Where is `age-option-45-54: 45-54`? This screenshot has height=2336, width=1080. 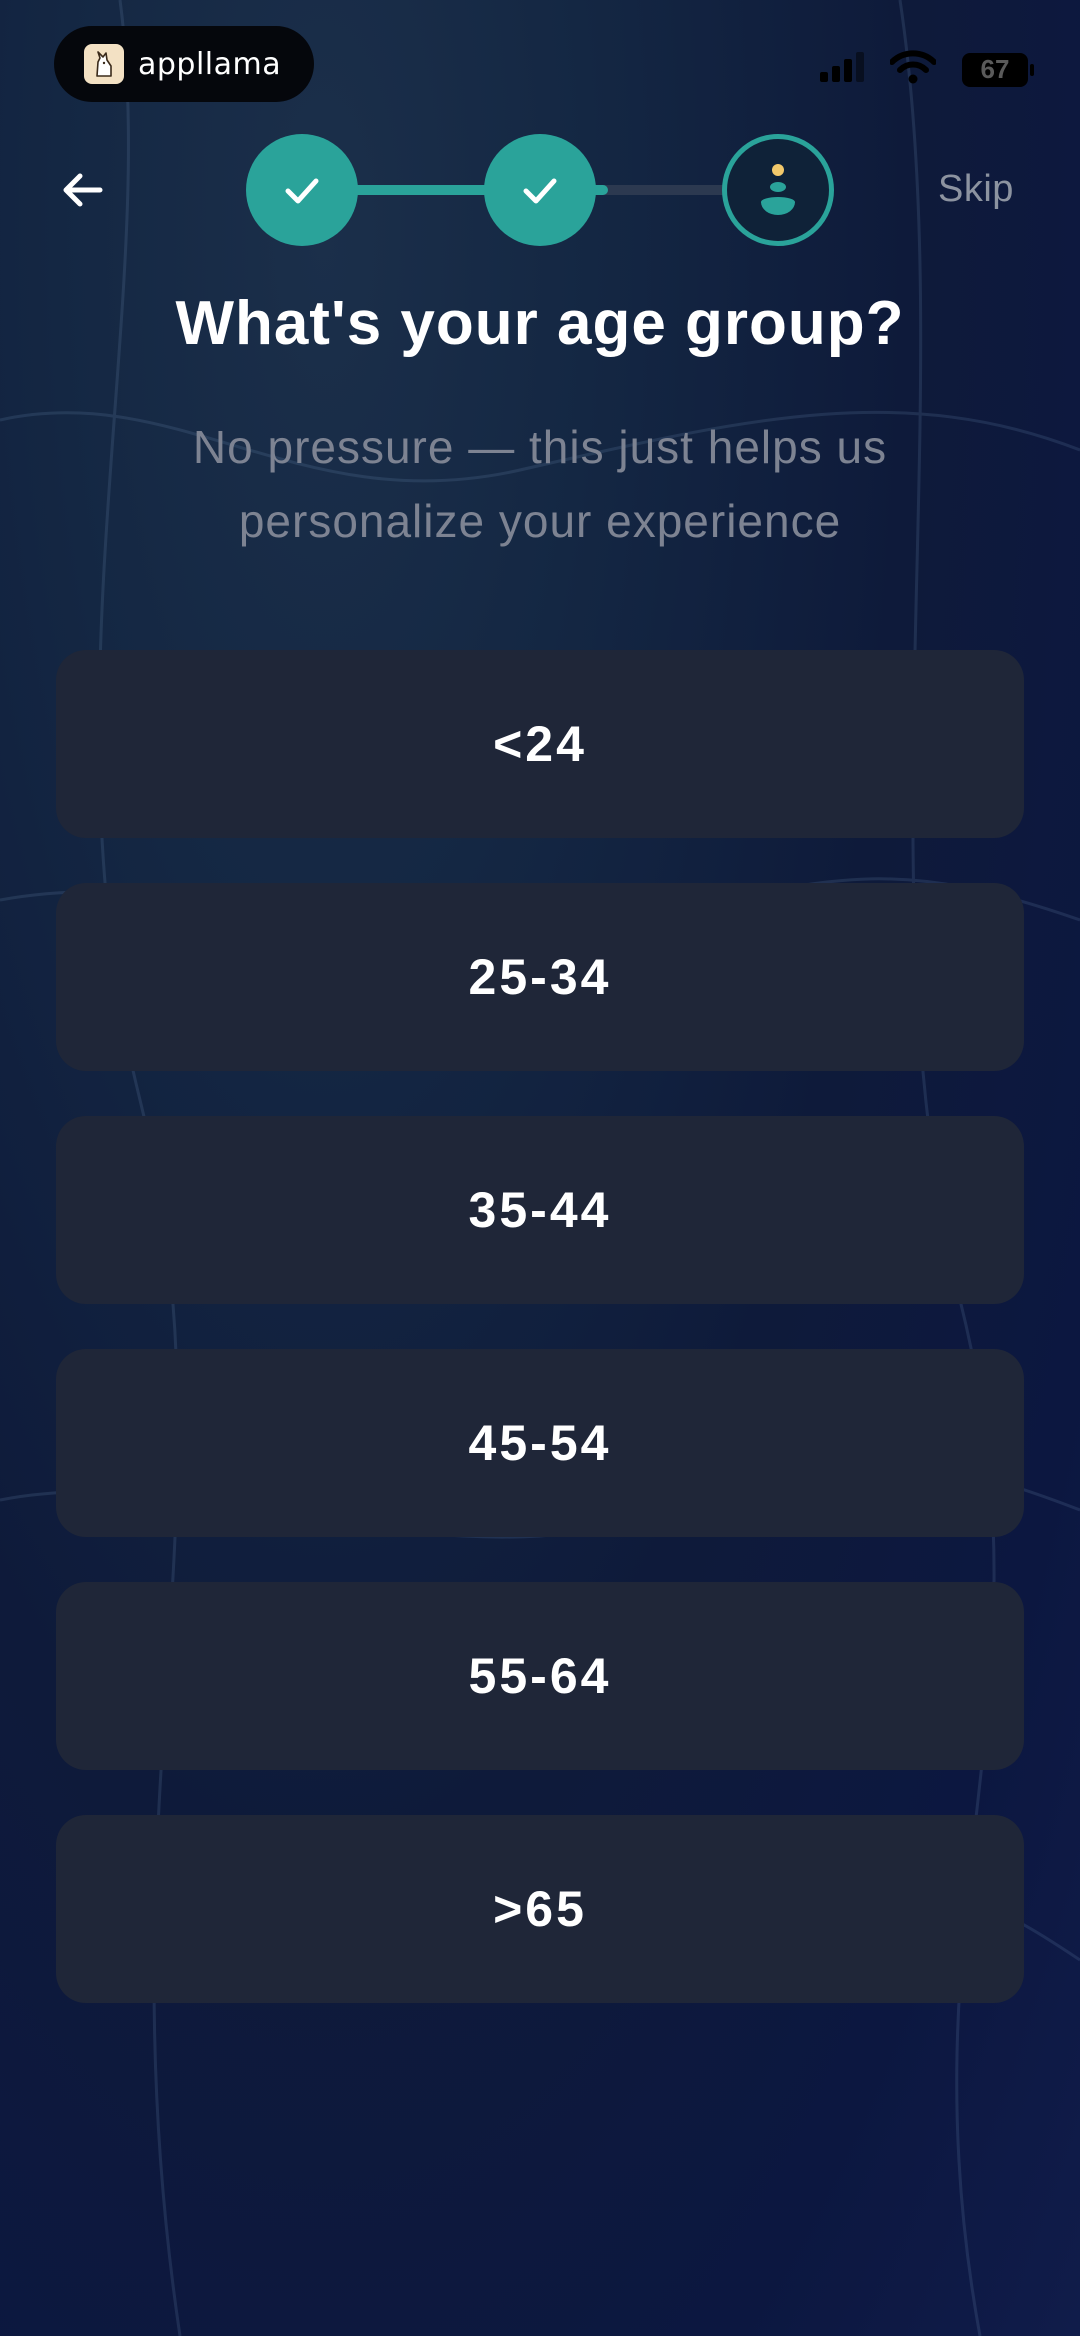 age-option-45-54: 45-54 is located at coordinates (540, 1443).